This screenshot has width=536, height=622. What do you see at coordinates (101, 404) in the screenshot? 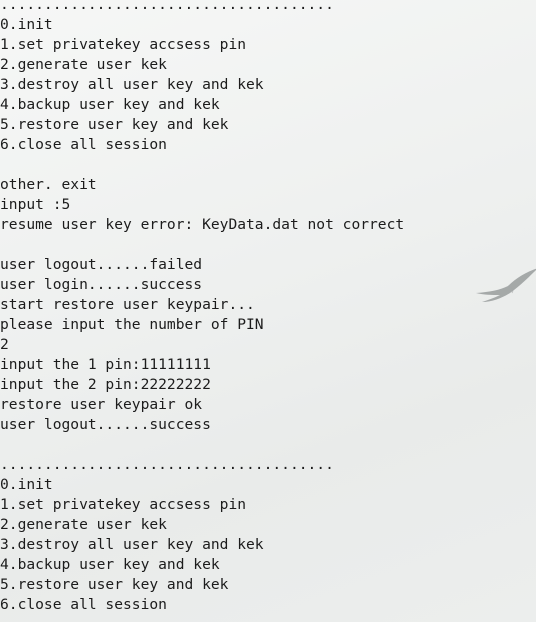
I see `console-line: restore user keypair ok` at bounding box center [101, 404].